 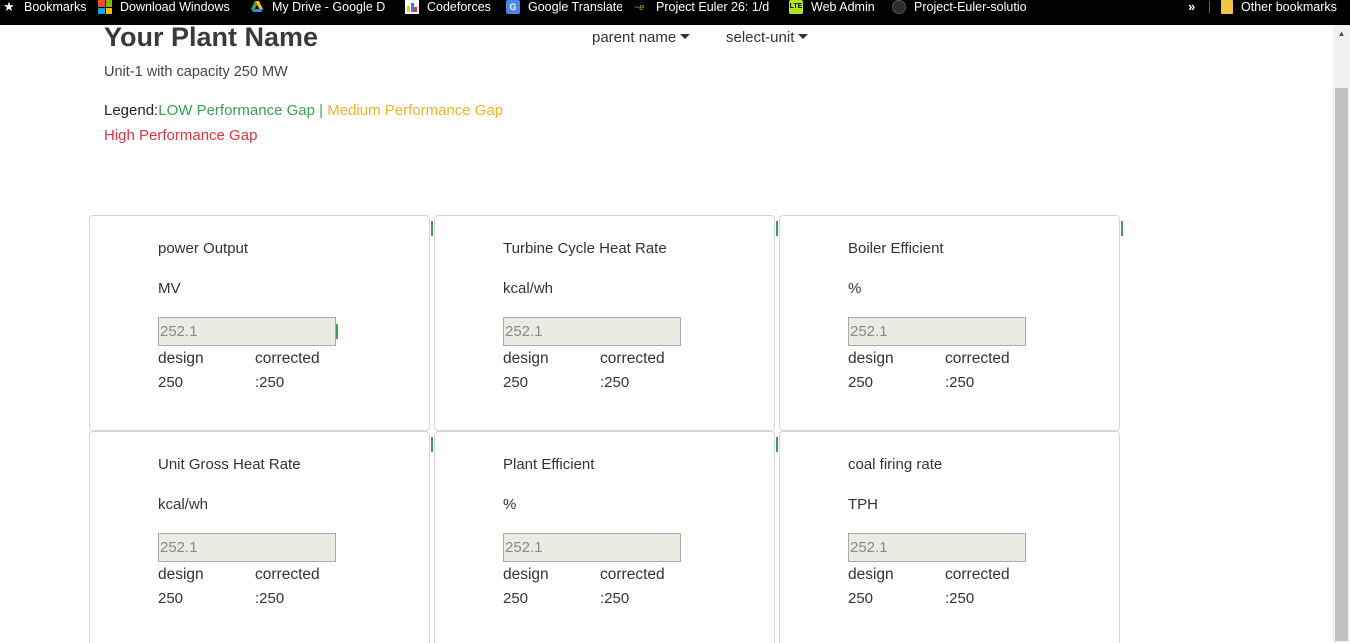 I want to click on card-unit: MV, so click(x=169, y=288).